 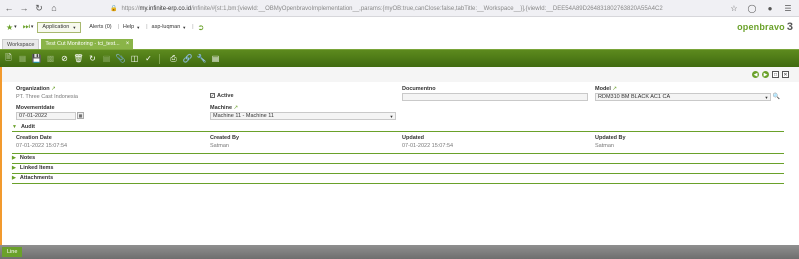 I want to click on machine-select: Machine 11 - Machine 11 ▼, so click(x=303, y=116).